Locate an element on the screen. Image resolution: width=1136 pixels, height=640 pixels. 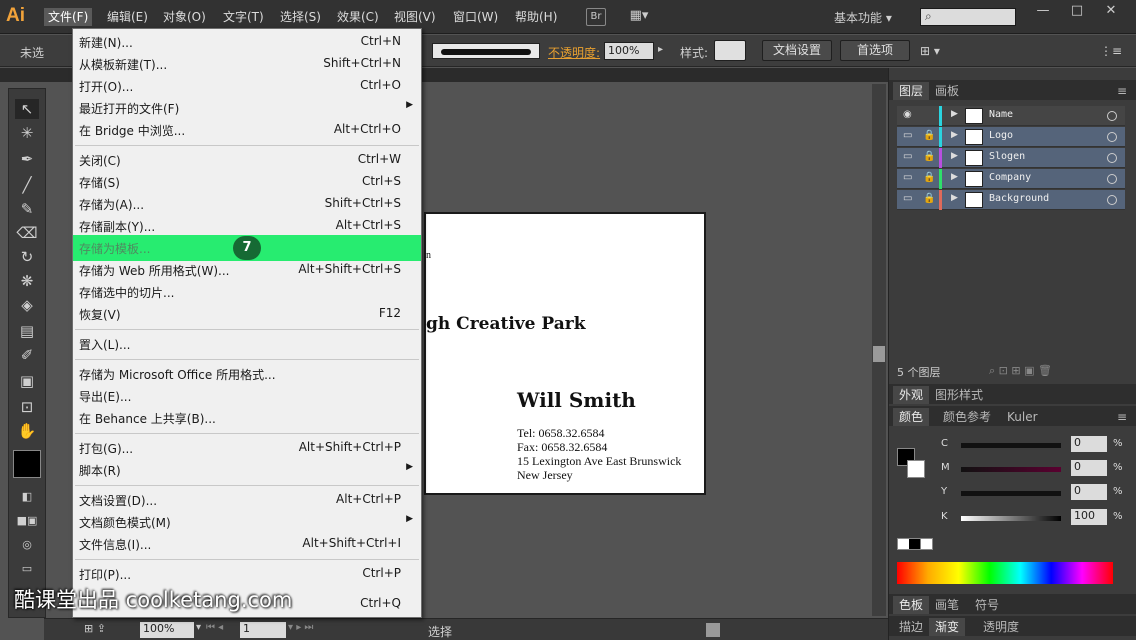
style-picker is located at coordinates (730, 50).